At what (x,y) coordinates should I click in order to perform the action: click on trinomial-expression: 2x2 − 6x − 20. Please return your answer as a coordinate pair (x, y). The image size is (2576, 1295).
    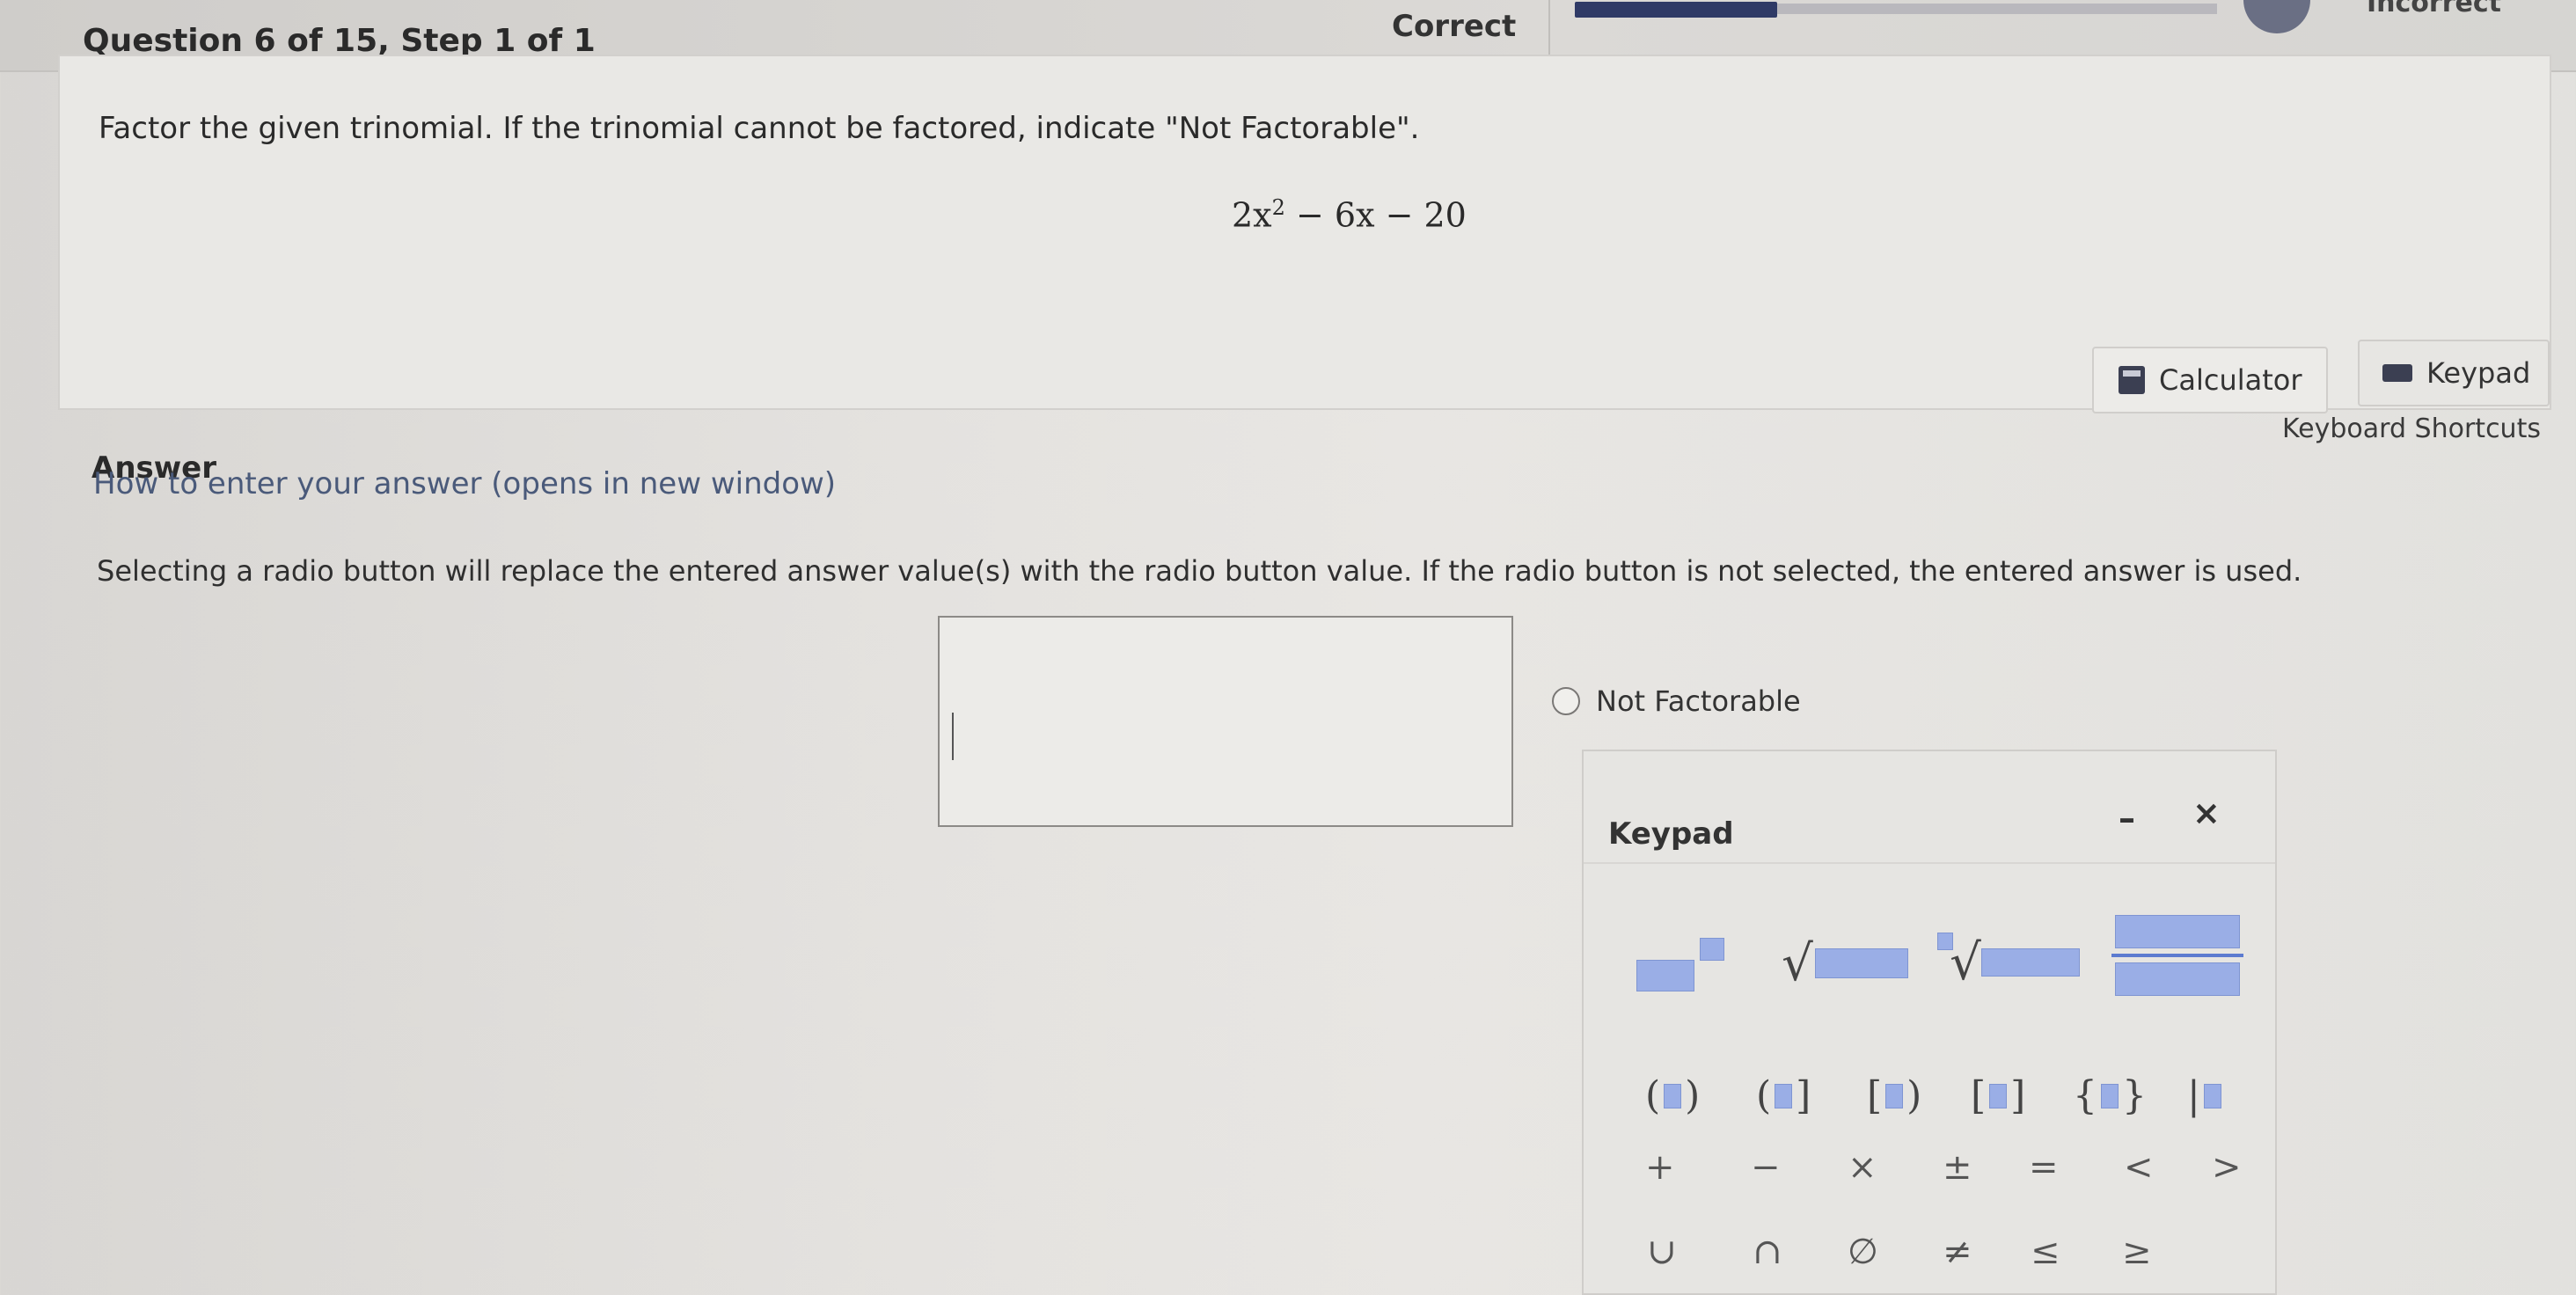
    Looking at the image, I should click on (1349, 215).